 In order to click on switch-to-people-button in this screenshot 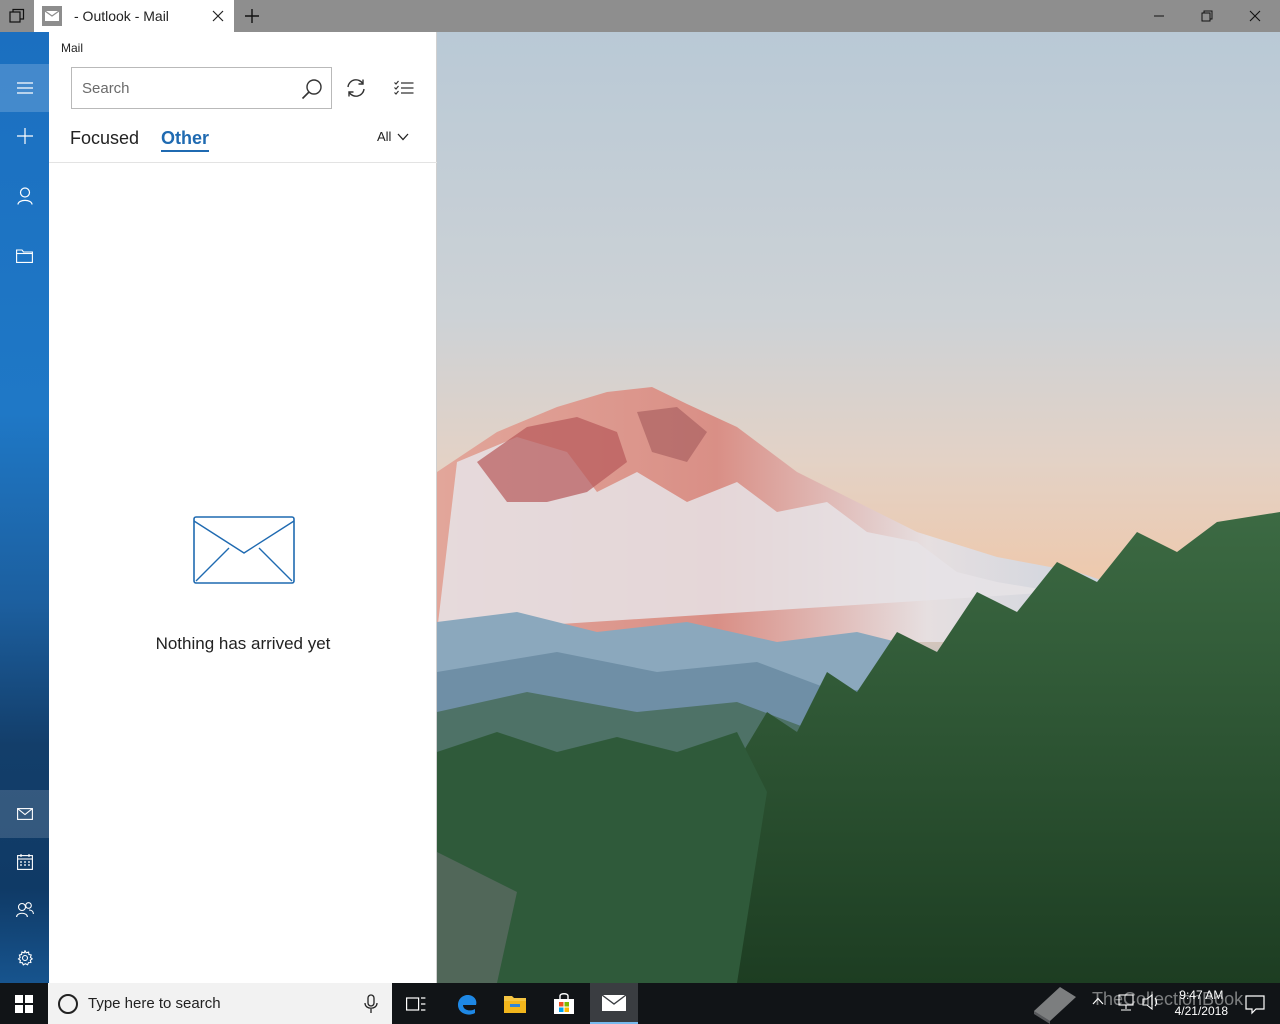, I will do `click(24, 910)`.